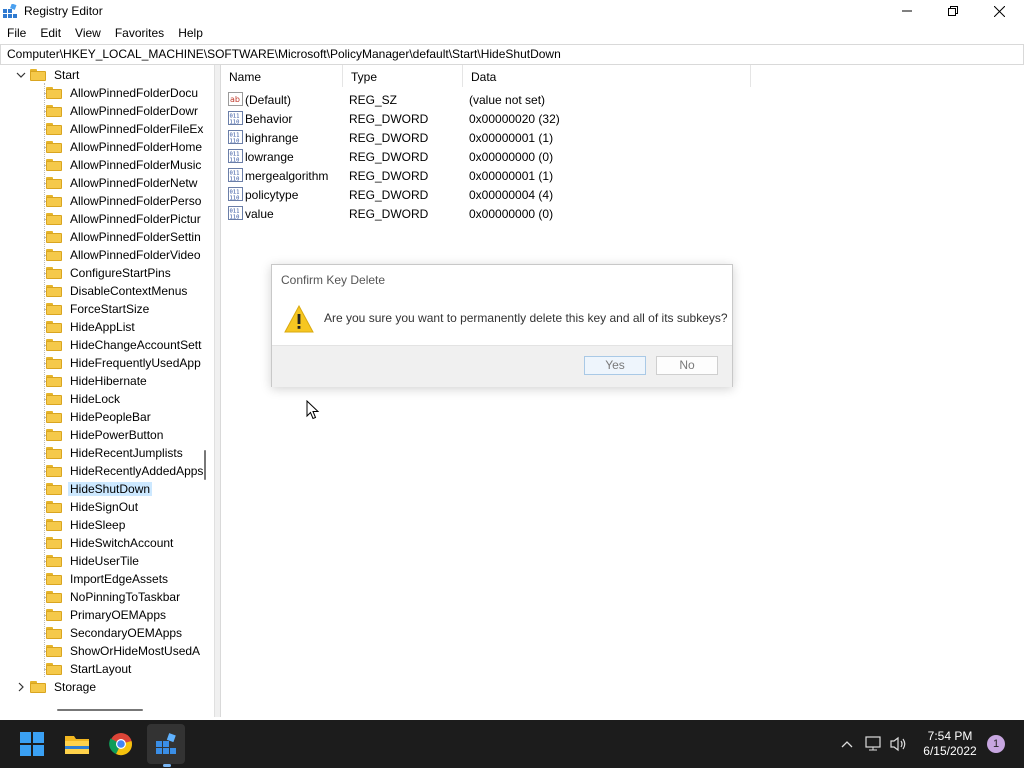 The width and height of the screenshot is (1024, 768). What do you see at coordinates (124, 471) in the screenshot?
I see `tree-node: HideRecentlyAddedApps` at bounding box center [124, 471].